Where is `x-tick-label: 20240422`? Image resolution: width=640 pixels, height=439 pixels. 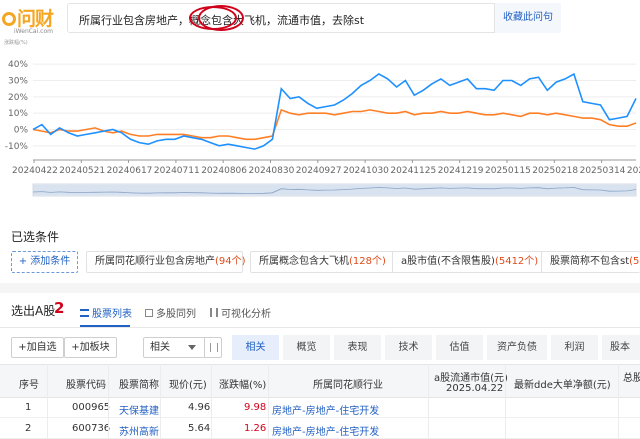
x-tick-label: 20240422 is located at coordinates (35, 171).